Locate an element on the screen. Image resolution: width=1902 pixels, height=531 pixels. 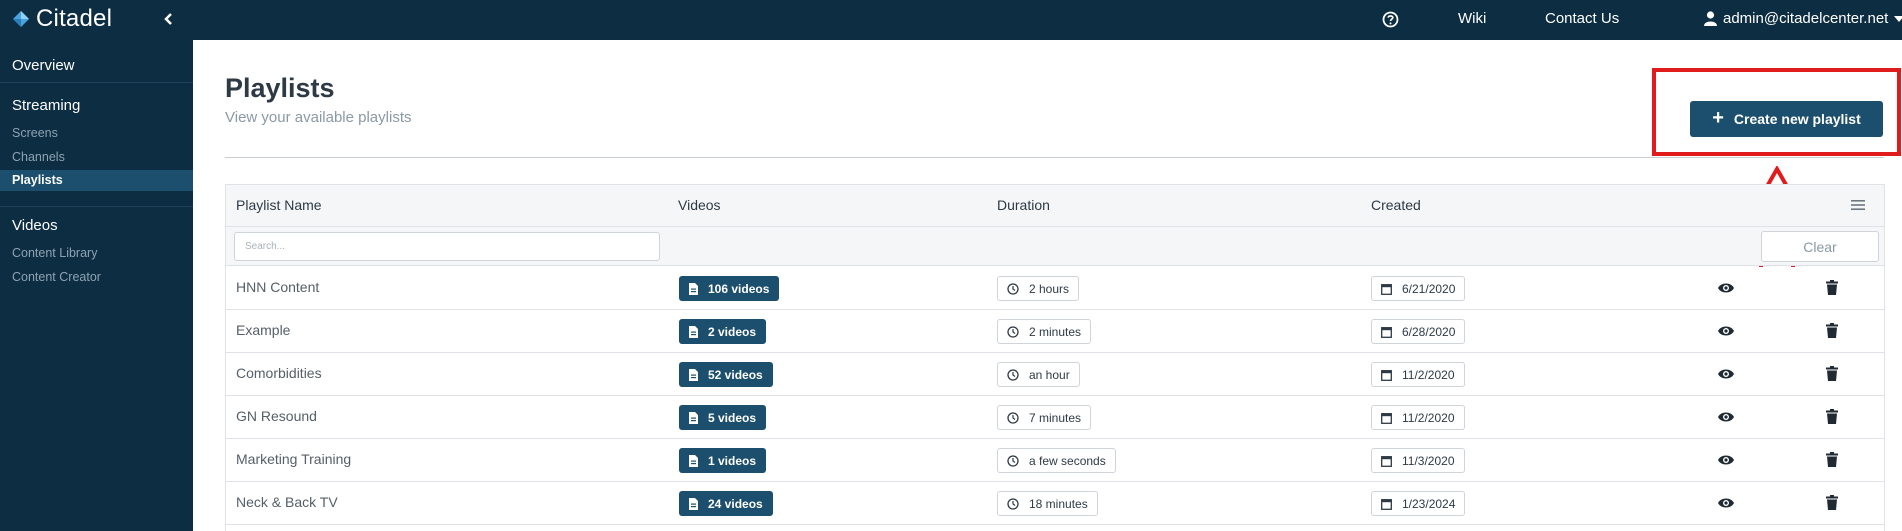
column-header-name: Playlist Name is located at coordinates (279, 205).